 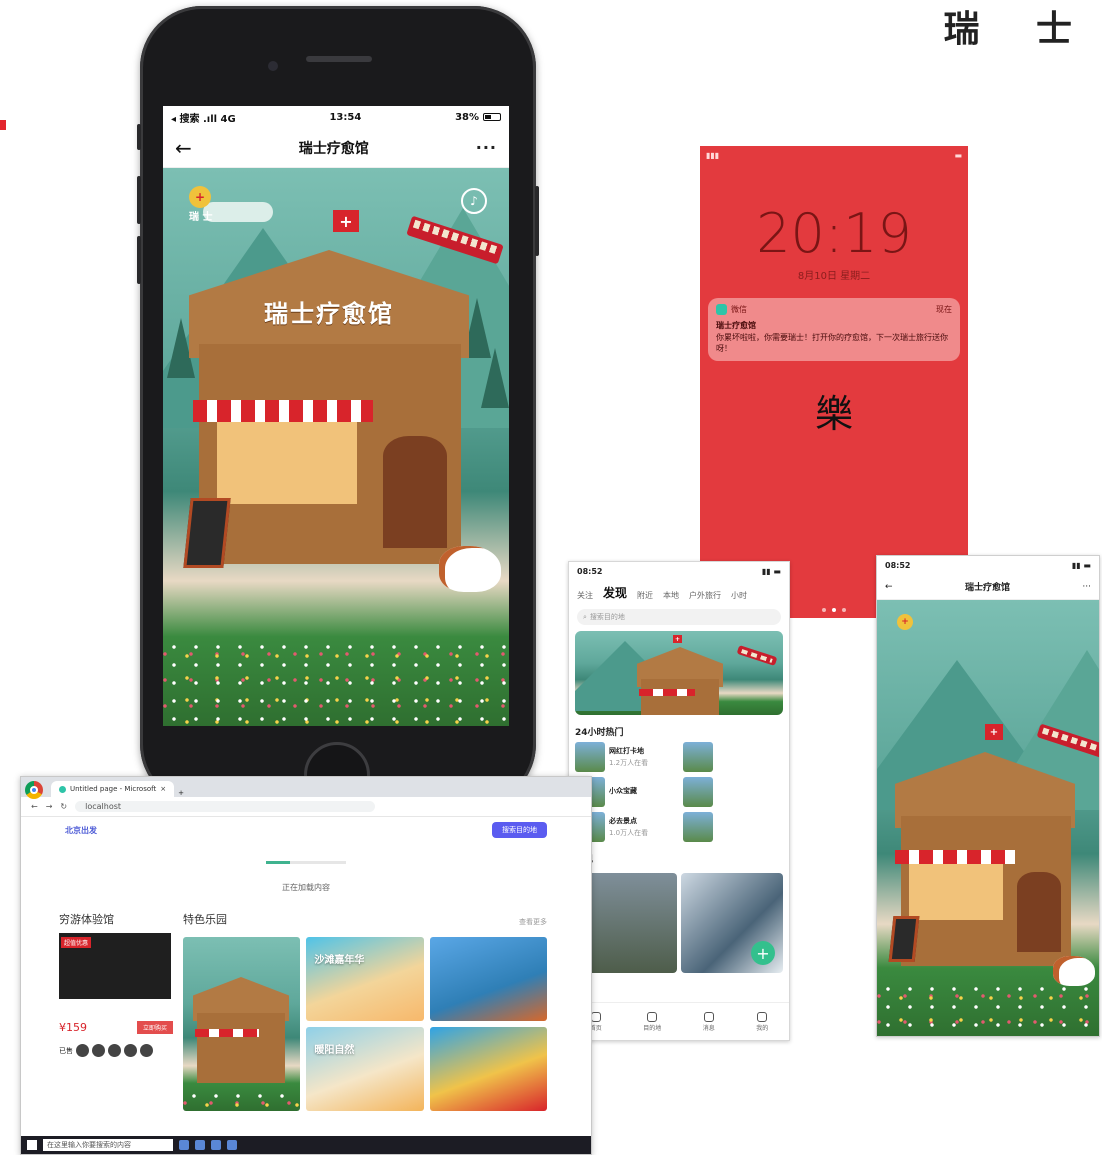 I want to click on forward-icon: →, so click(x=49, y=806).